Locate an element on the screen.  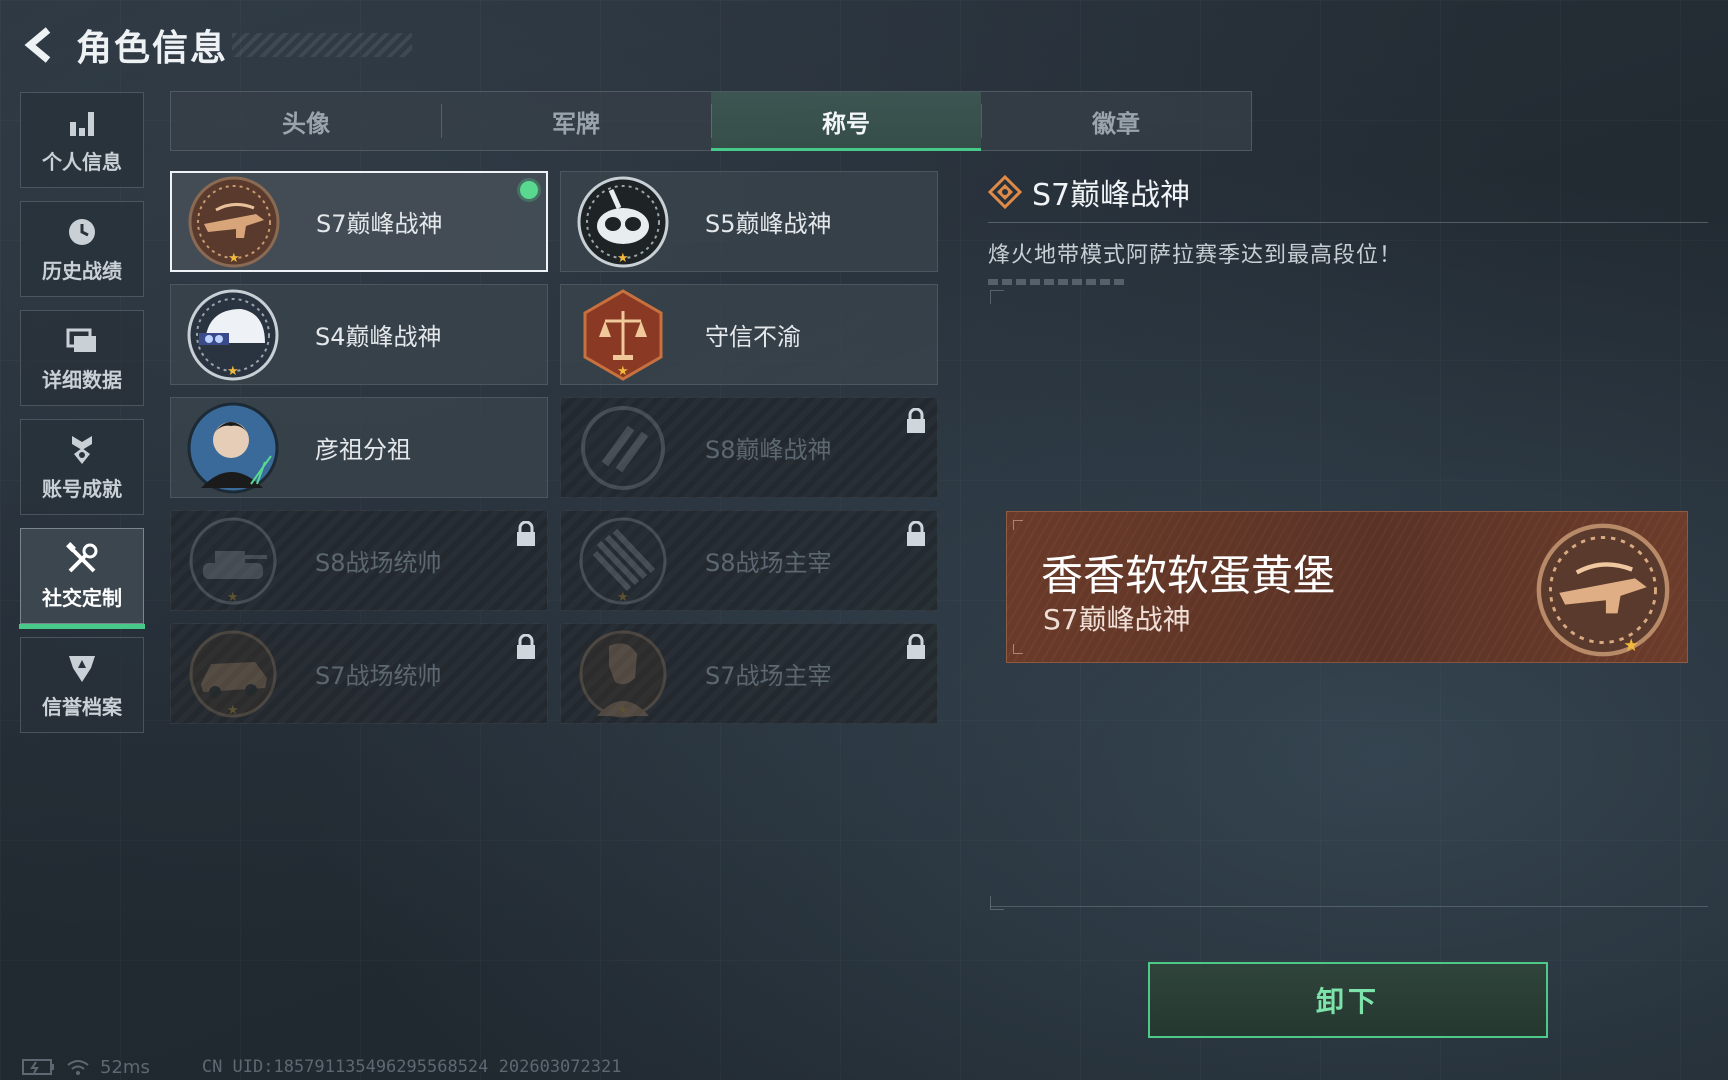
title-card-s8-commander: ★ S8战场统帅 is located at coordinates (359, 560).